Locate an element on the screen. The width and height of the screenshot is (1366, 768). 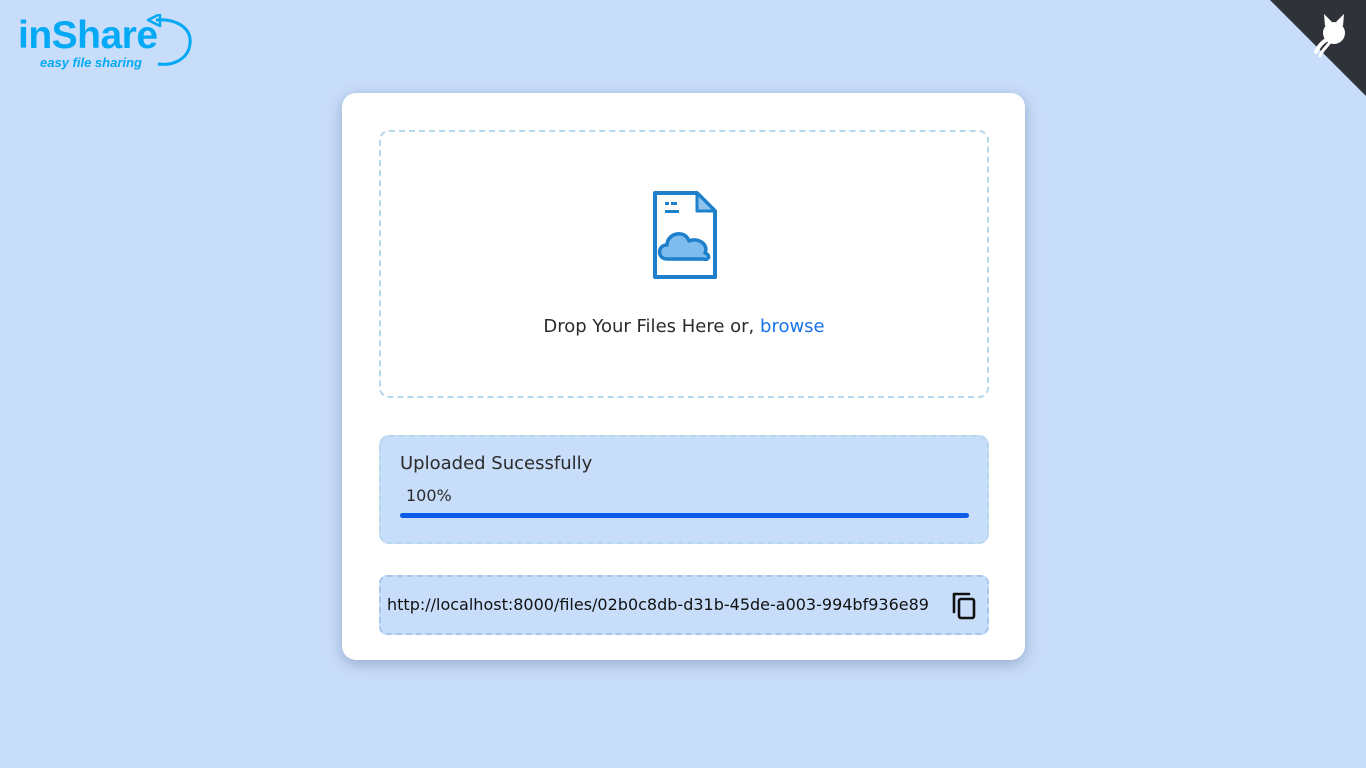
drop-instructions: Drop Your Files Here or, browse is located at coordinates (684, 326).